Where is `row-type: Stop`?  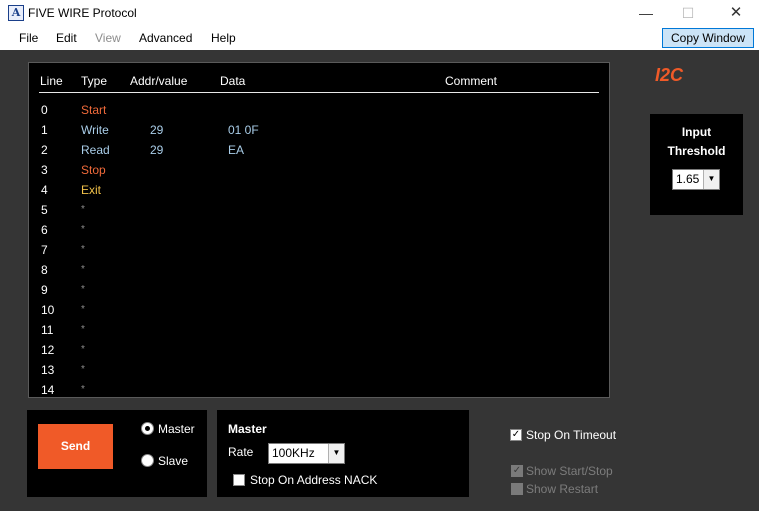 row-type: Stop is located at coordinates (93, 170).